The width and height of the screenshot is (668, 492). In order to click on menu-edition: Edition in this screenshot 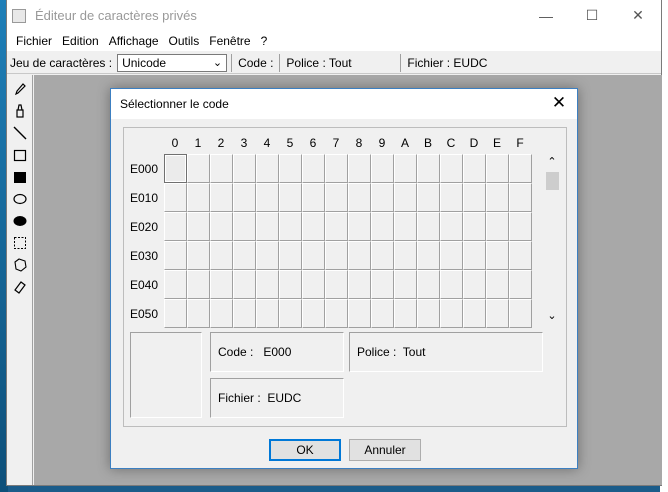, I will do `click(80, 41)`.